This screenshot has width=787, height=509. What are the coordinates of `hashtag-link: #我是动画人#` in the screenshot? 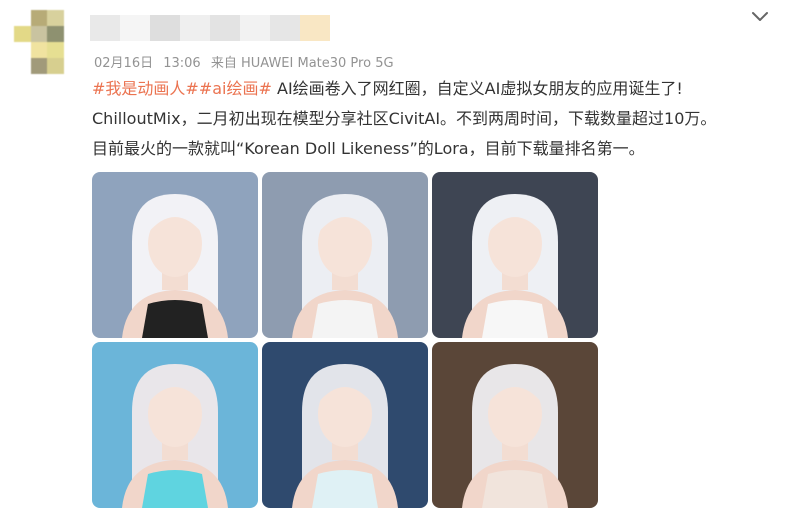 It's located at (145, 88).